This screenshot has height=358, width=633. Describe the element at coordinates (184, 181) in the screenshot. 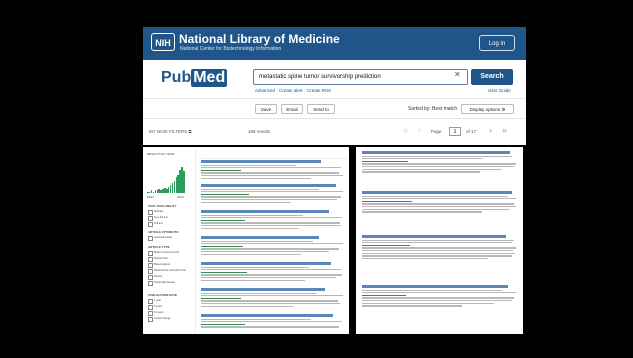

I see `year-histogram-bar` at that location.